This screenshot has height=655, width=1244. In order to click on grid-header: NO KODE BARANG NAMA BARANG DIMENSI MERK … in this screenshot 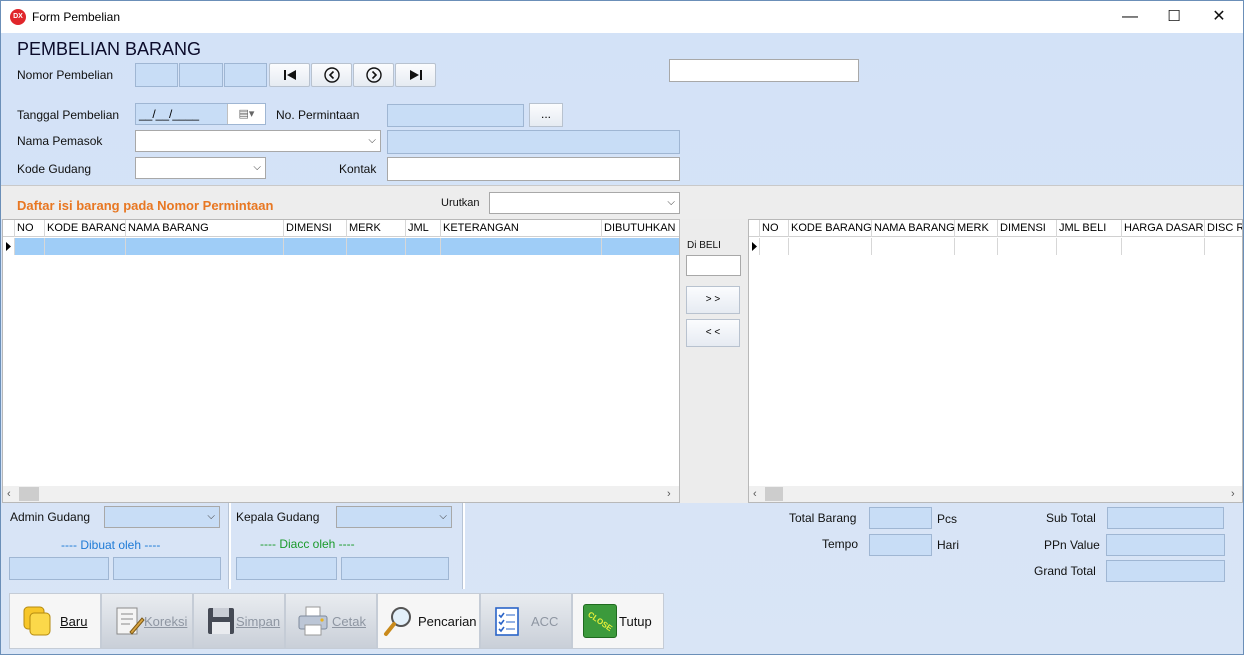, I will do `click(341, 228)`.